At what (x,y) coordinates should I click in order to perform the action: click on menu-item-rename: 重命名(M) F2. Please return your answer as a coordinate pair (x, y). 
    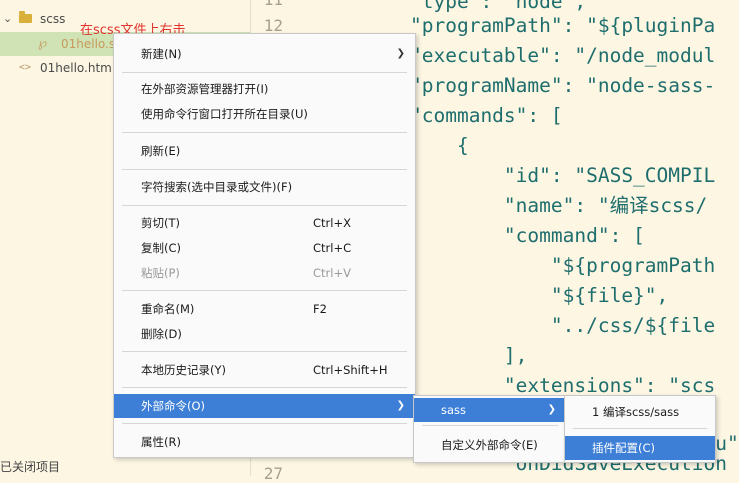
    Looking at the image, I should click on (264, 309).